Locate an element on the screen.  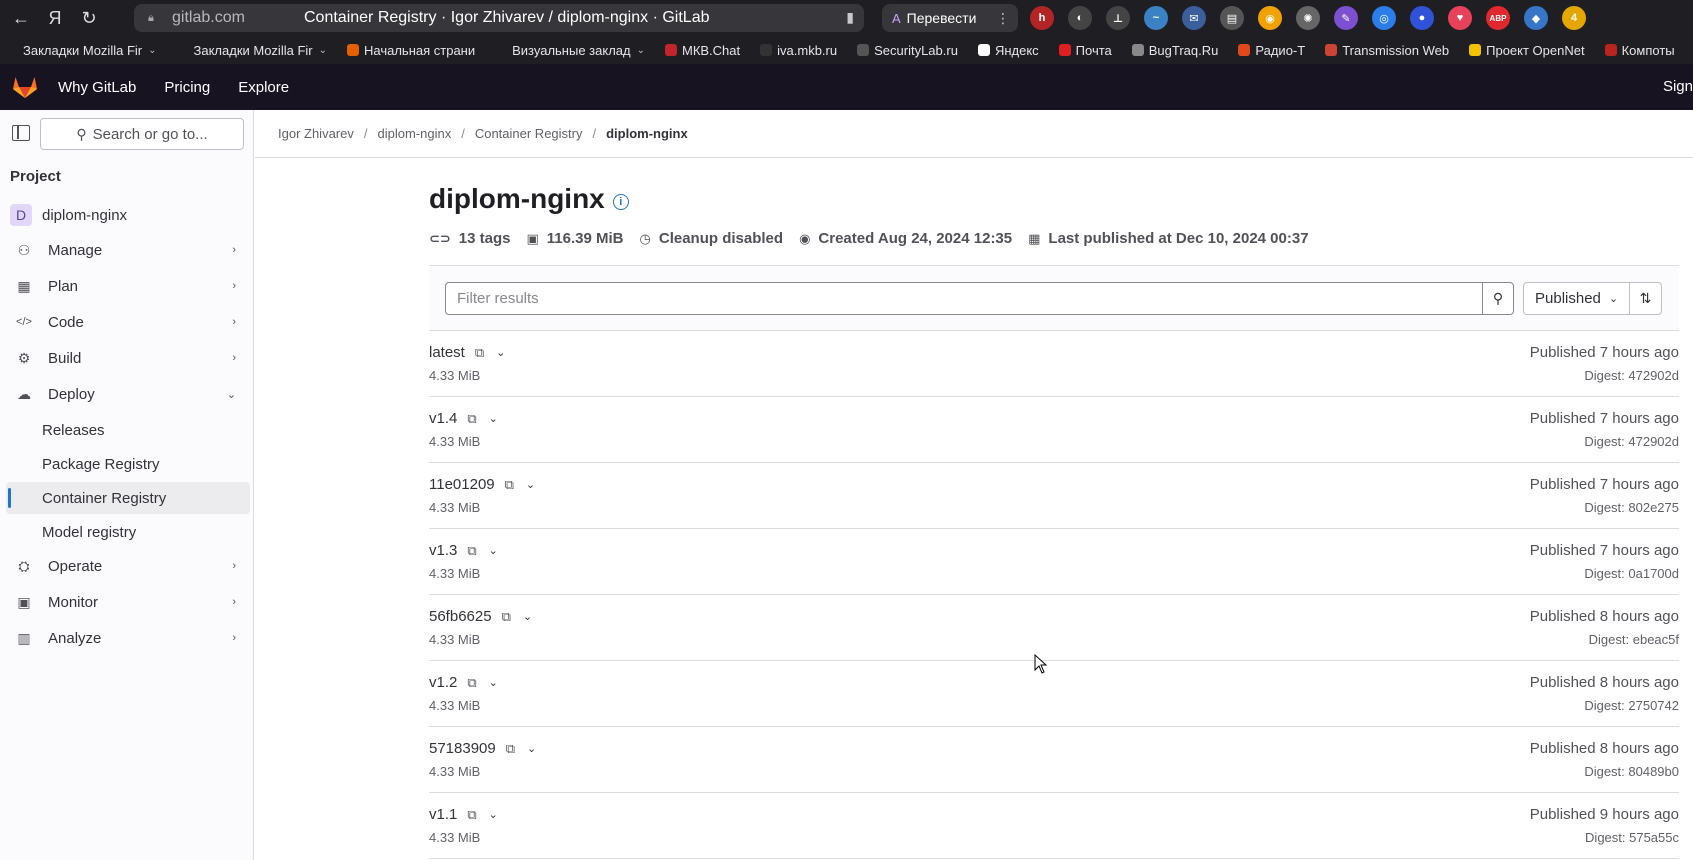
bookmark-item: Почта is located at coordinates (1082, 50).